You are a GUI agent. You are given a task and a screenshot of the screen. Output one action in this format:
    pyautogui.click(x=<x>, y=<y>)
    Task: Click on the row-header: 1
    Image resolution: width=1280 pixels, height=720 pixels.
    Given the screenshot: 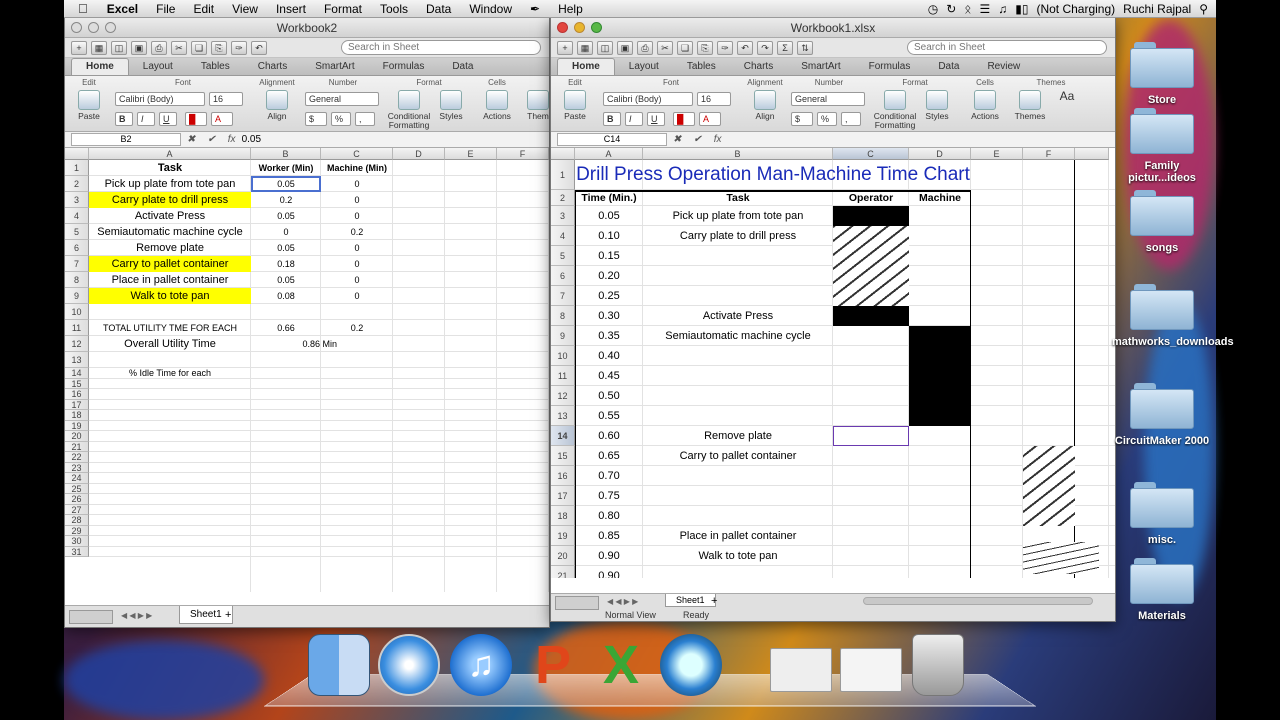 What is the action you would take?
    pyautogui.click(x=77, y=168)
    